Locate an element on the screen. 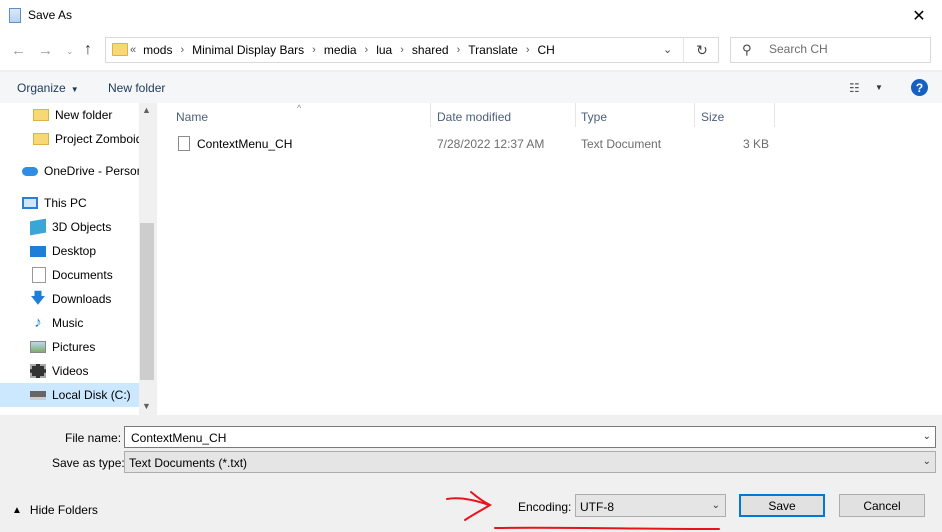  file-date-cell: 7/28/2022 12:37 AM is located at coordinates (491, 144).